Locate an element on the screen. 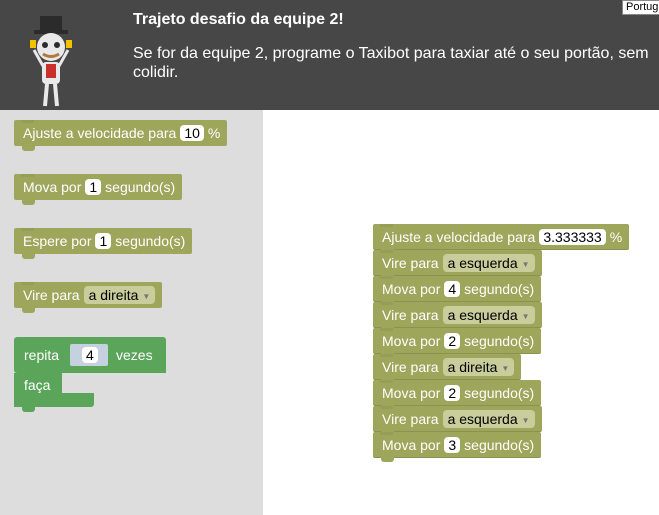  repeat-count-input: 4 is located at coordinates (90, 355).